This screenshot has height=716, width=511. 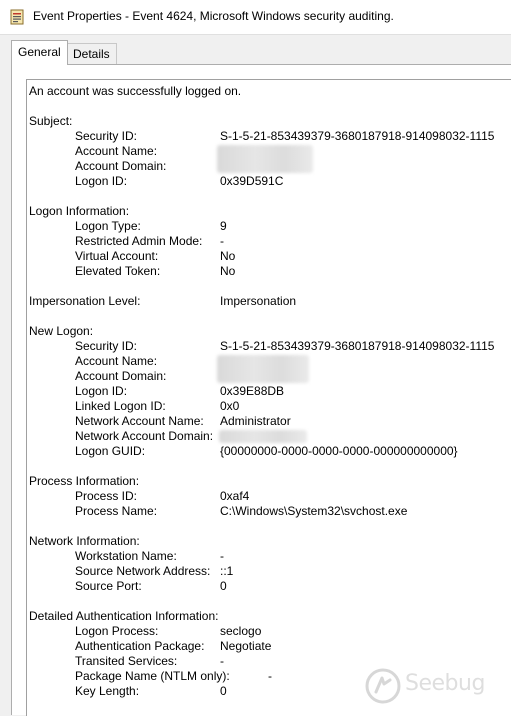 What do you see at coordinates (269, 256) in the screenshot?
I see `virtual-account-row: Virtual Account: No` at bounding box center [269, 256].